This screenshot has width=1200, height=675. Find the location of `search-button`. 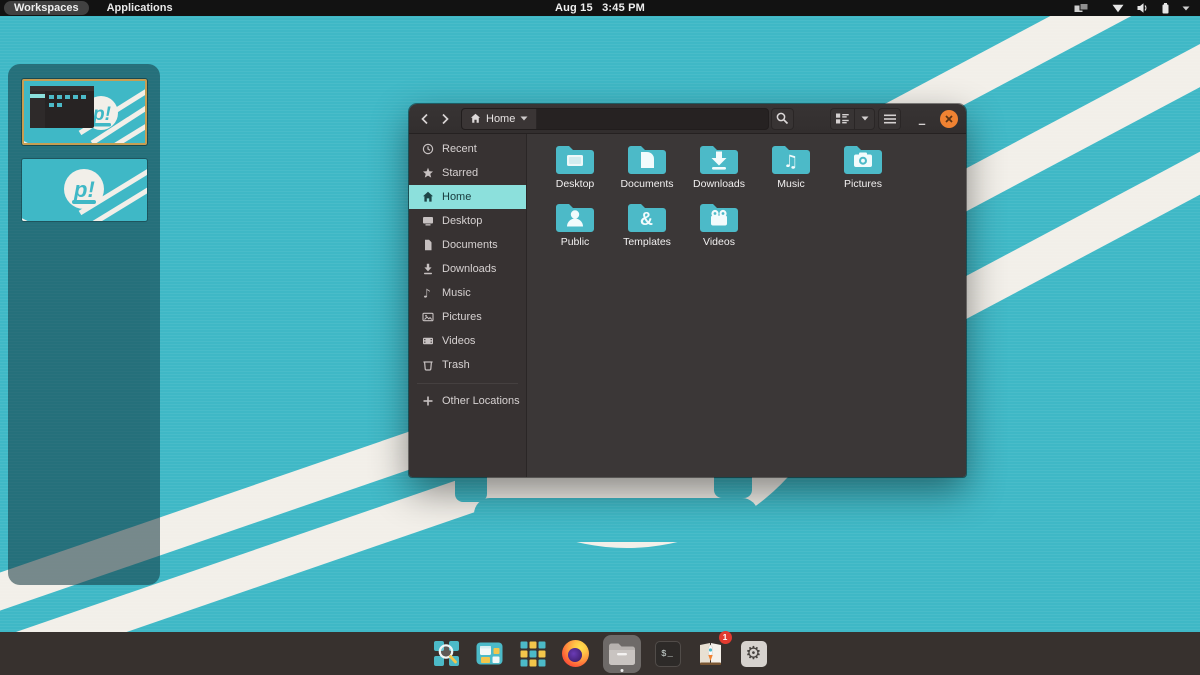

search-button is located at coordinates (782, 118).